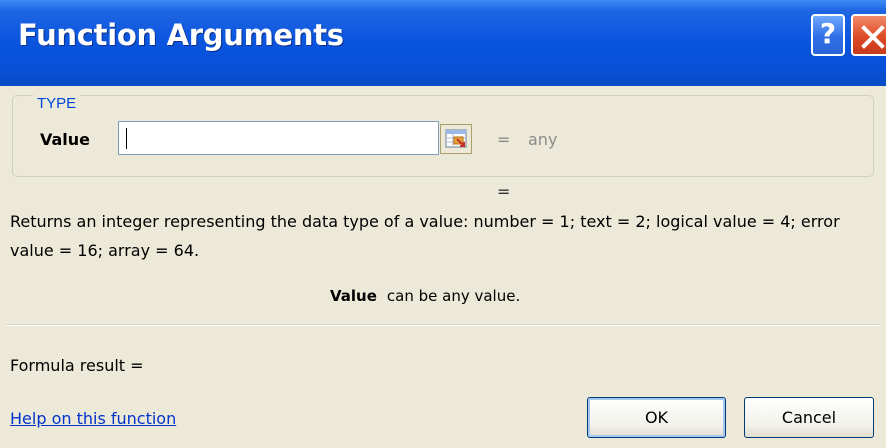 The width and height of the screenshot is (886, 448). I want to click on function-result-equals: =, so click(504, 191).